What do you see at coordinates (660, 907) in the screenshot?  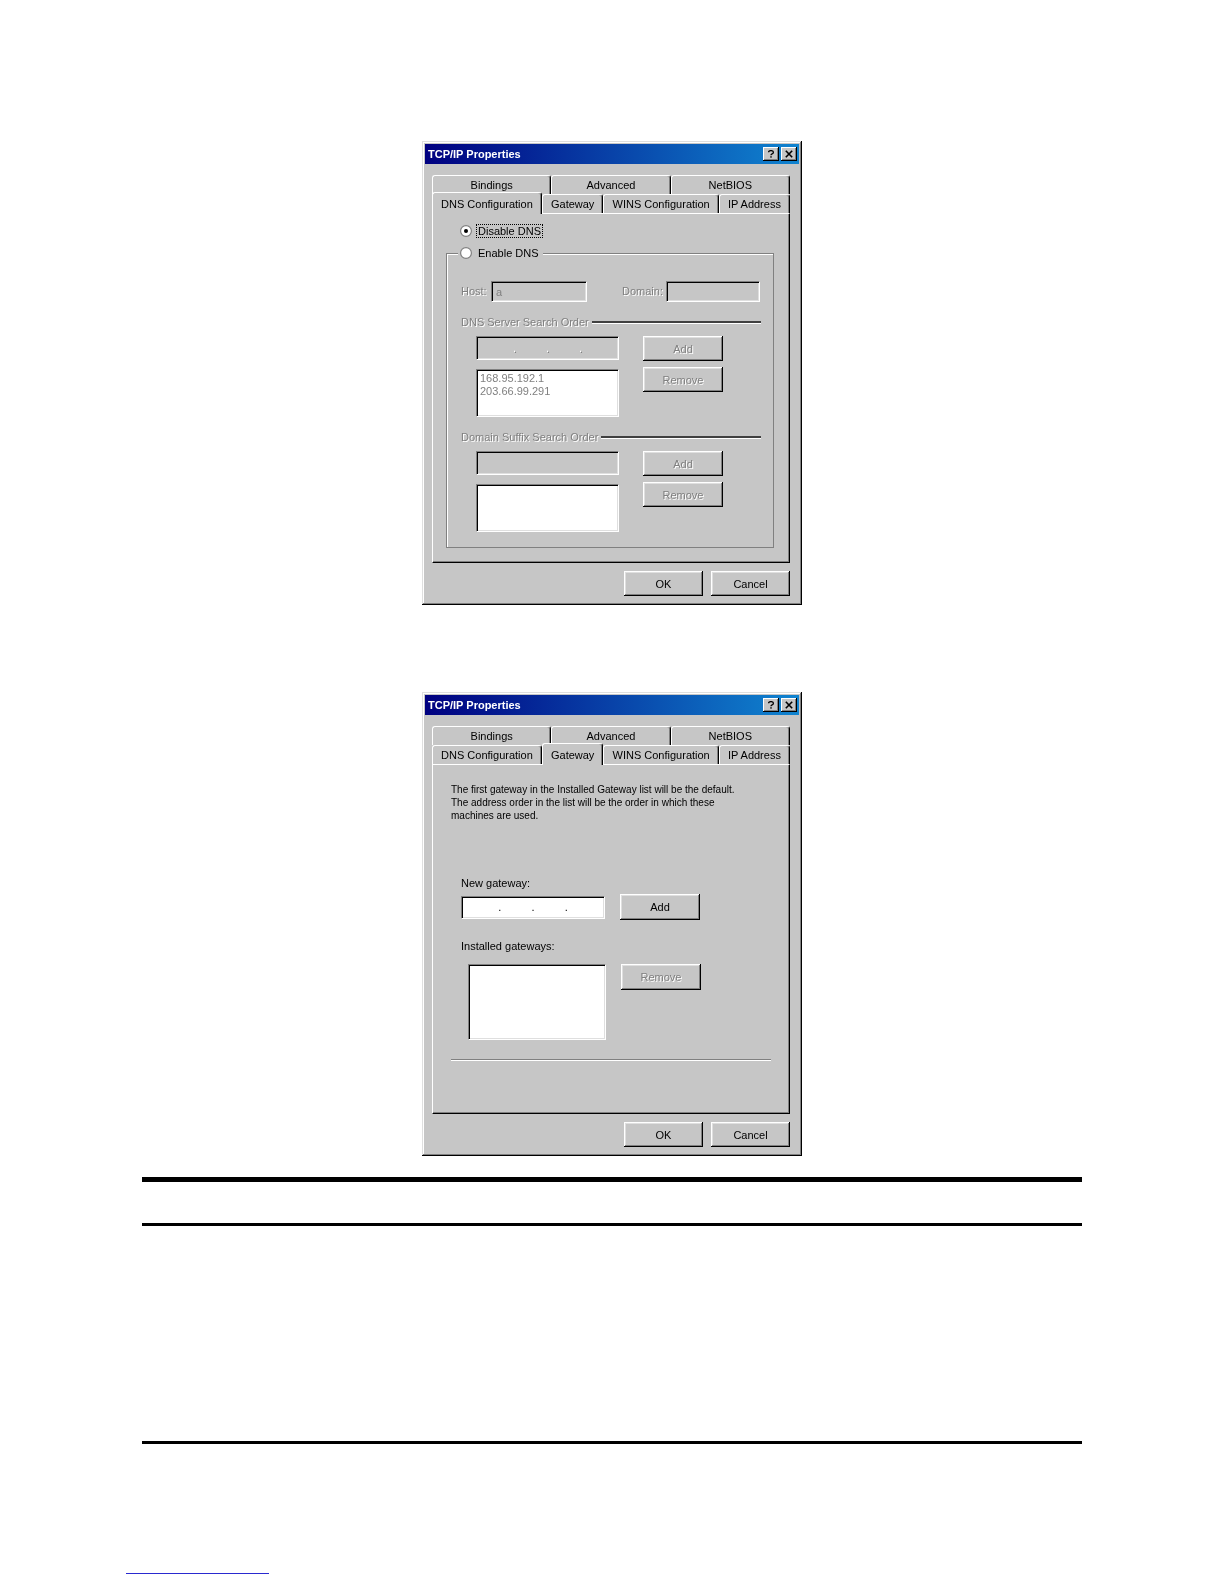 I see `add-button: Add` at bounding box center [660, 907].